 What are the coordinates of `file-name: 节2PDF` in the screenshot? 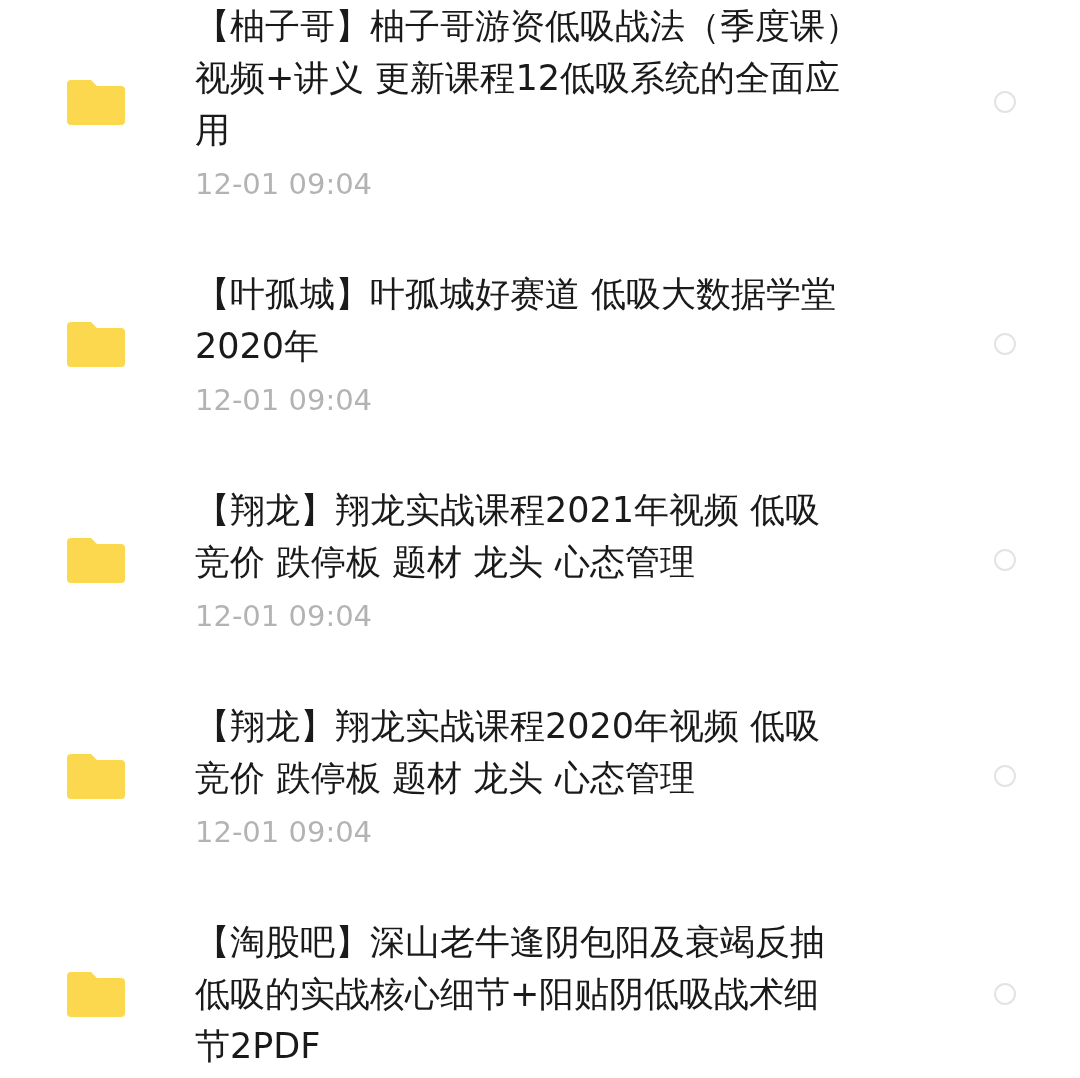 It's located at (258, 1046).